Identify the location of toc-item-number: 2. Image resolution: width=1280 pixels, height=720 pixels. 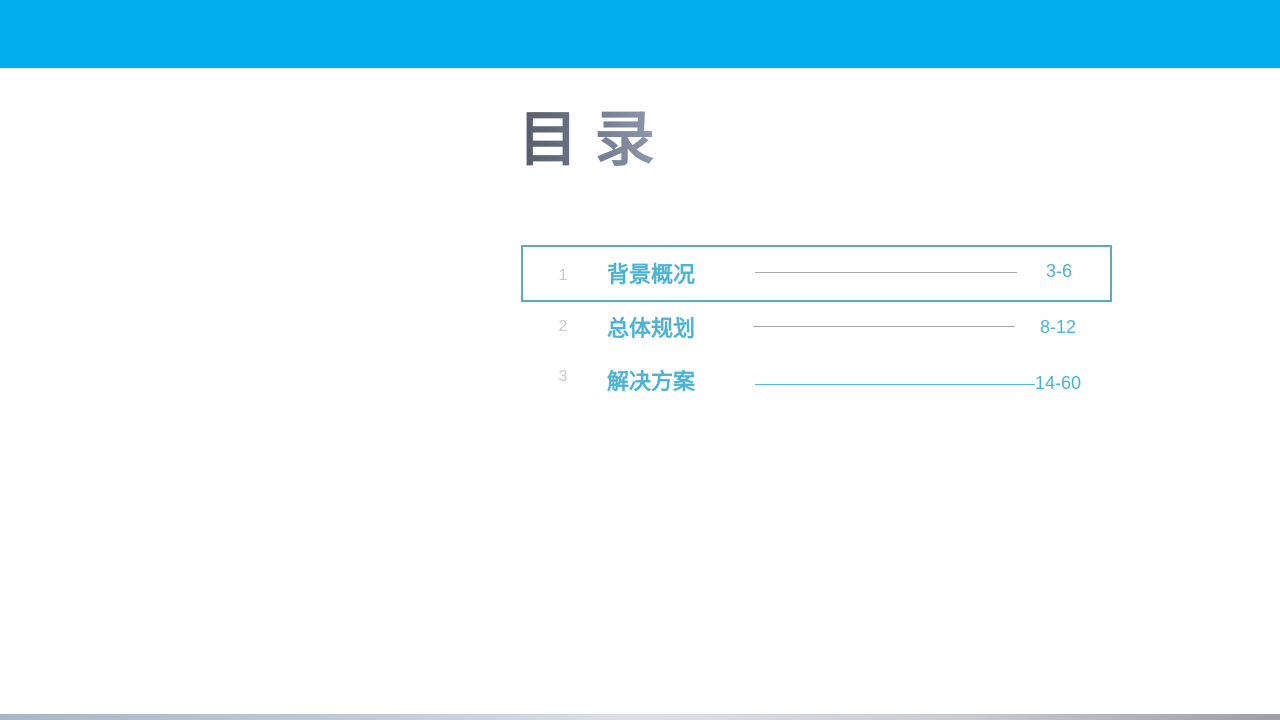
(563, 326).